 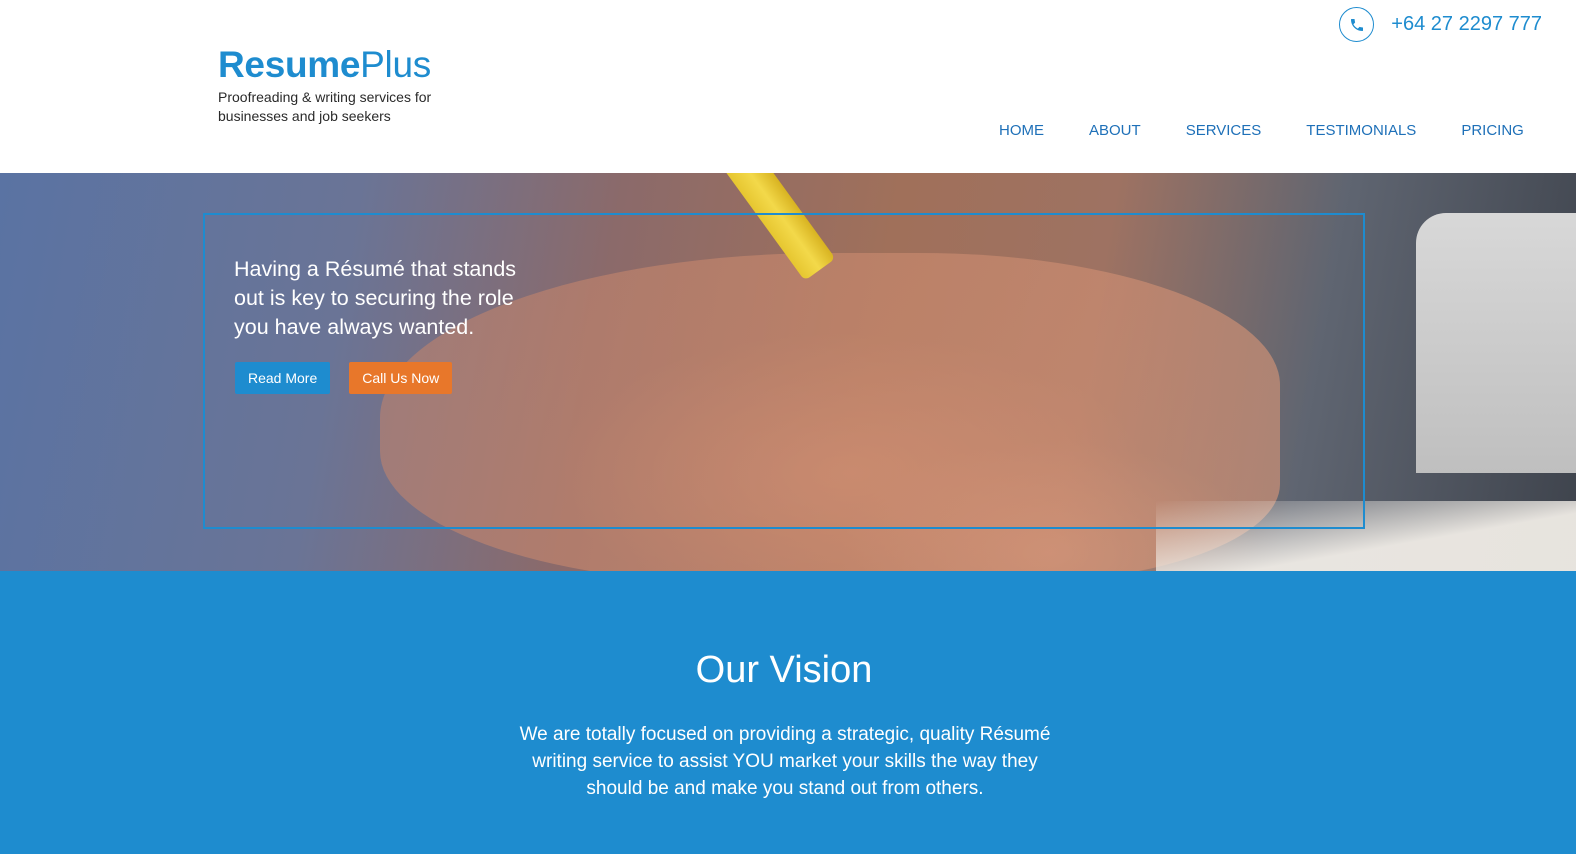 What do you see at coordinates (1361, 130) in the screenshot?
I see `nav-item-testimonials: TESTIMONIALS` at bounding box center [1361, 130].